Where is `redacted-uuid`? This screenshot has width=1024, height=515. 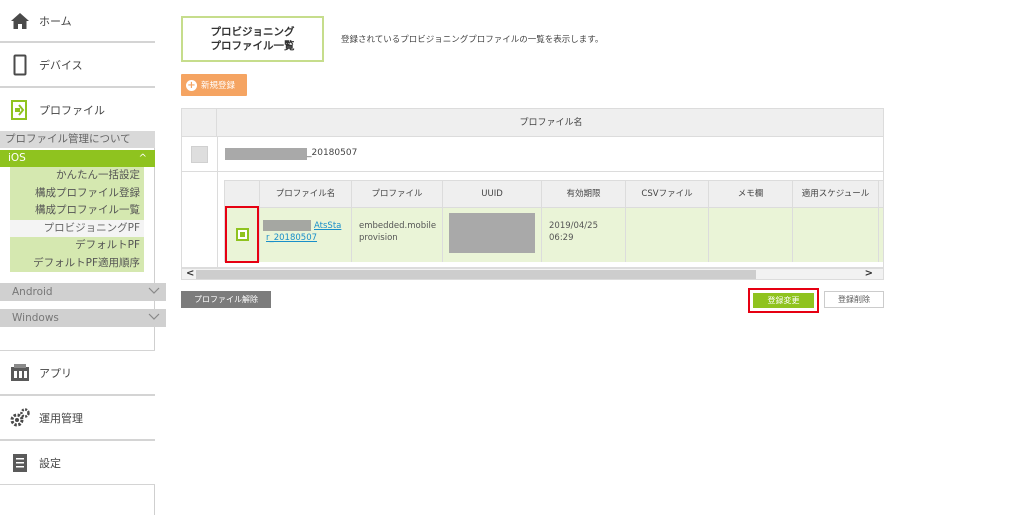
redacted-uuid is located at coordinates (492, 233).